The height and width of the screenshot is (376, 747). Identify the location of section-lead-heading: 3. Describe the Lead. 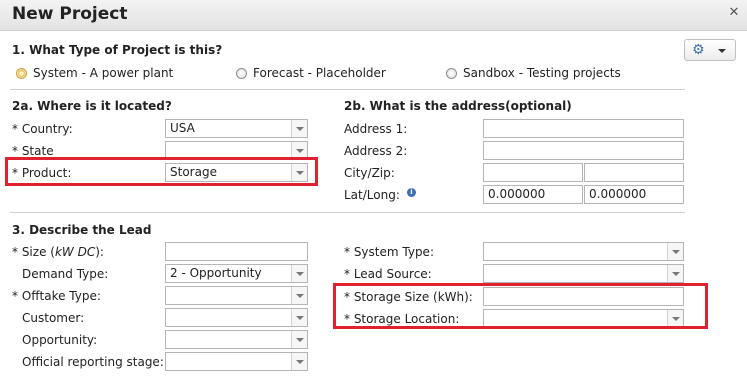
(82, 230).